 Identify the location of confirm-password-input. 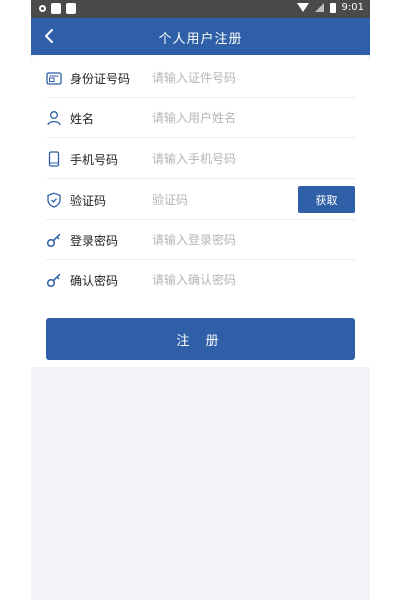
(222, 280).